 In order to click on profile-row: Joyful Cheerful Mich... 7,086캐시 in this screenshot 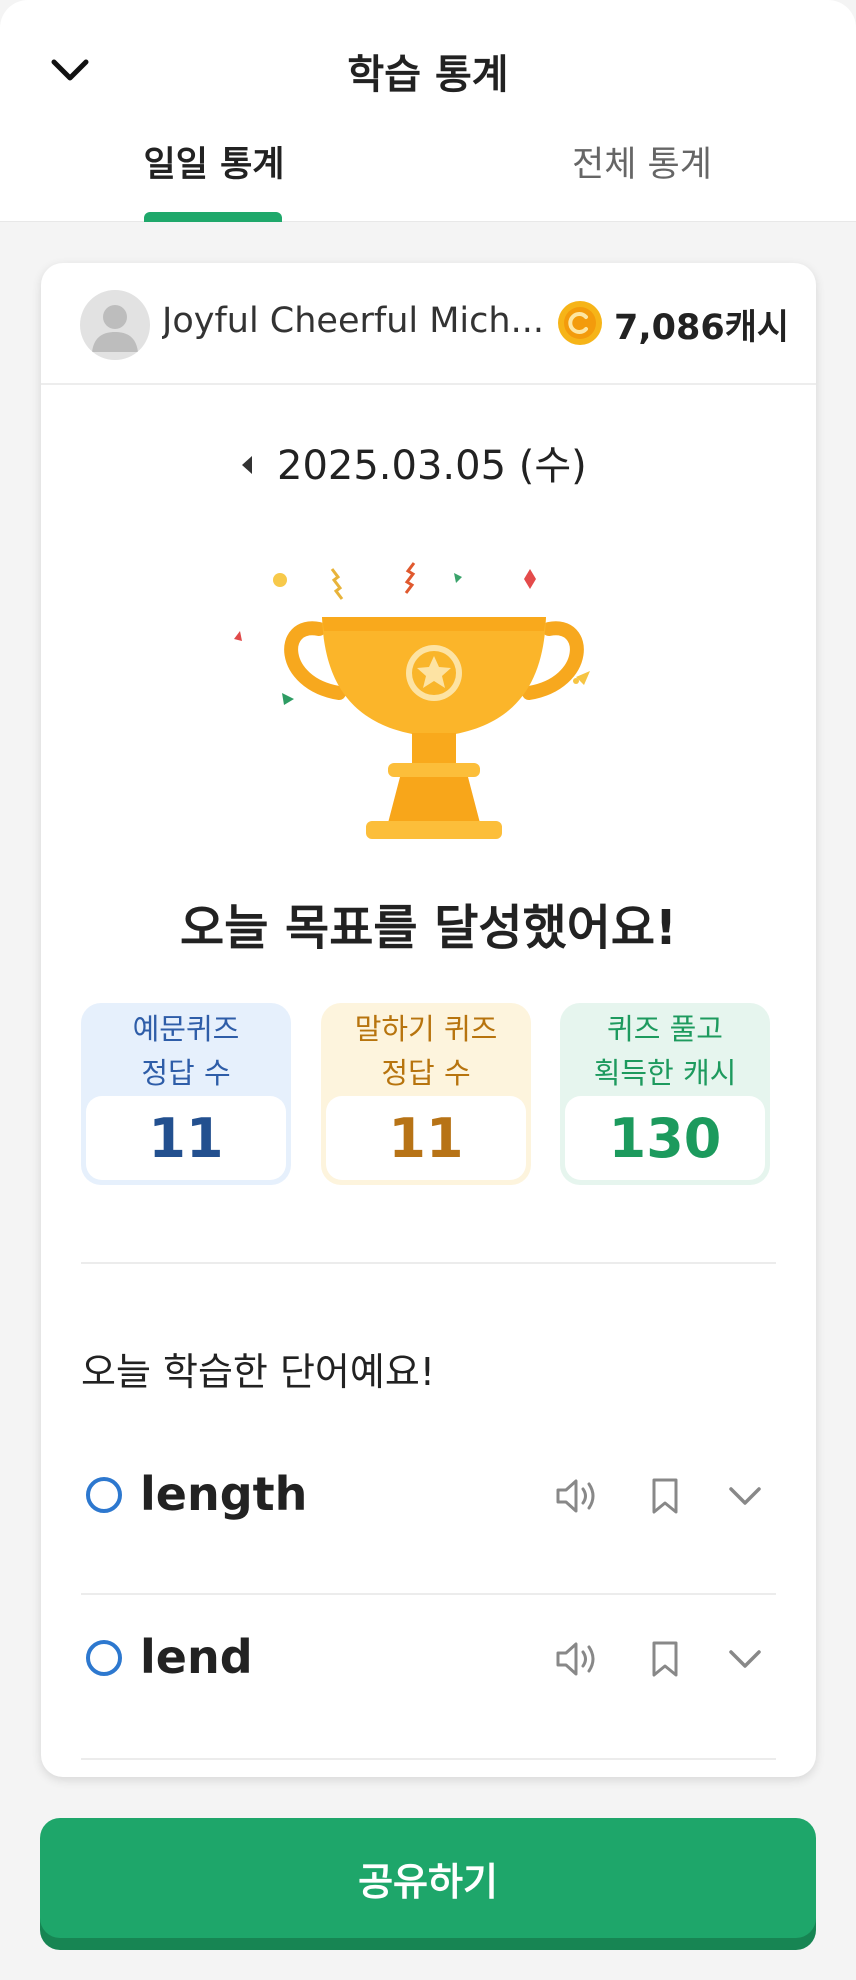, I will do `click(428, 324)`.